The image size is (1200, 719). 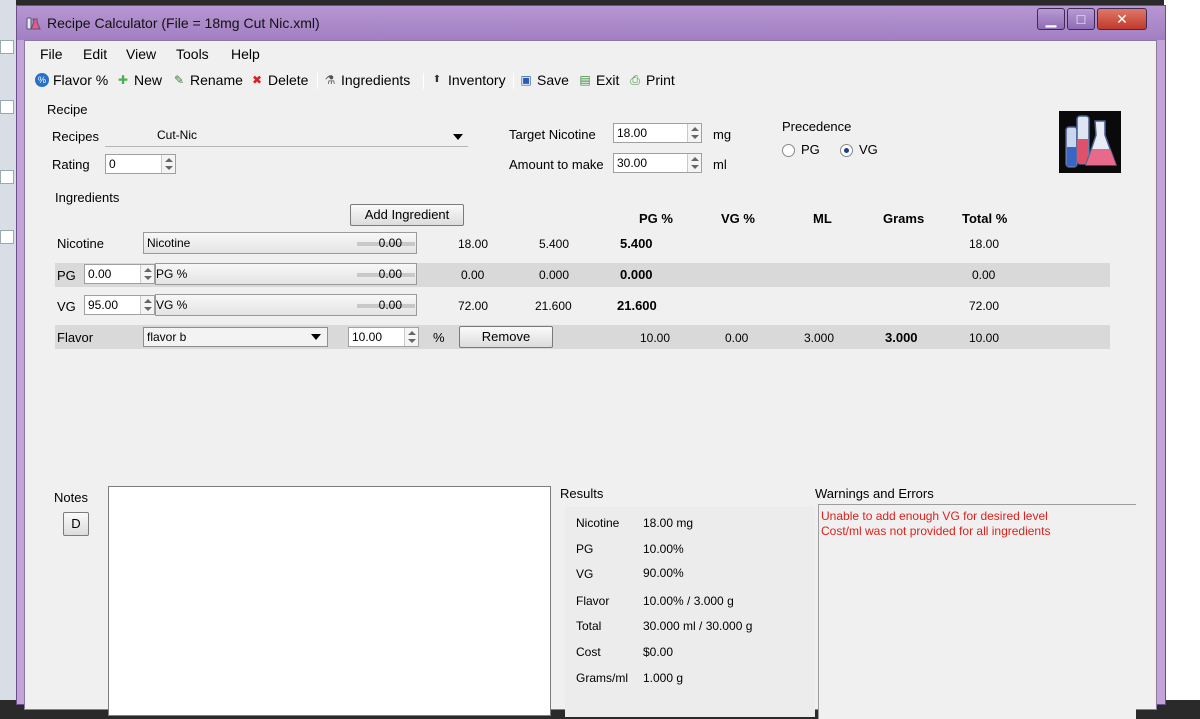 What do you see at coordinates (554, 275) in the screenshot?
I see `pg-value-2: 0.000` at bounding box center [554, 275].